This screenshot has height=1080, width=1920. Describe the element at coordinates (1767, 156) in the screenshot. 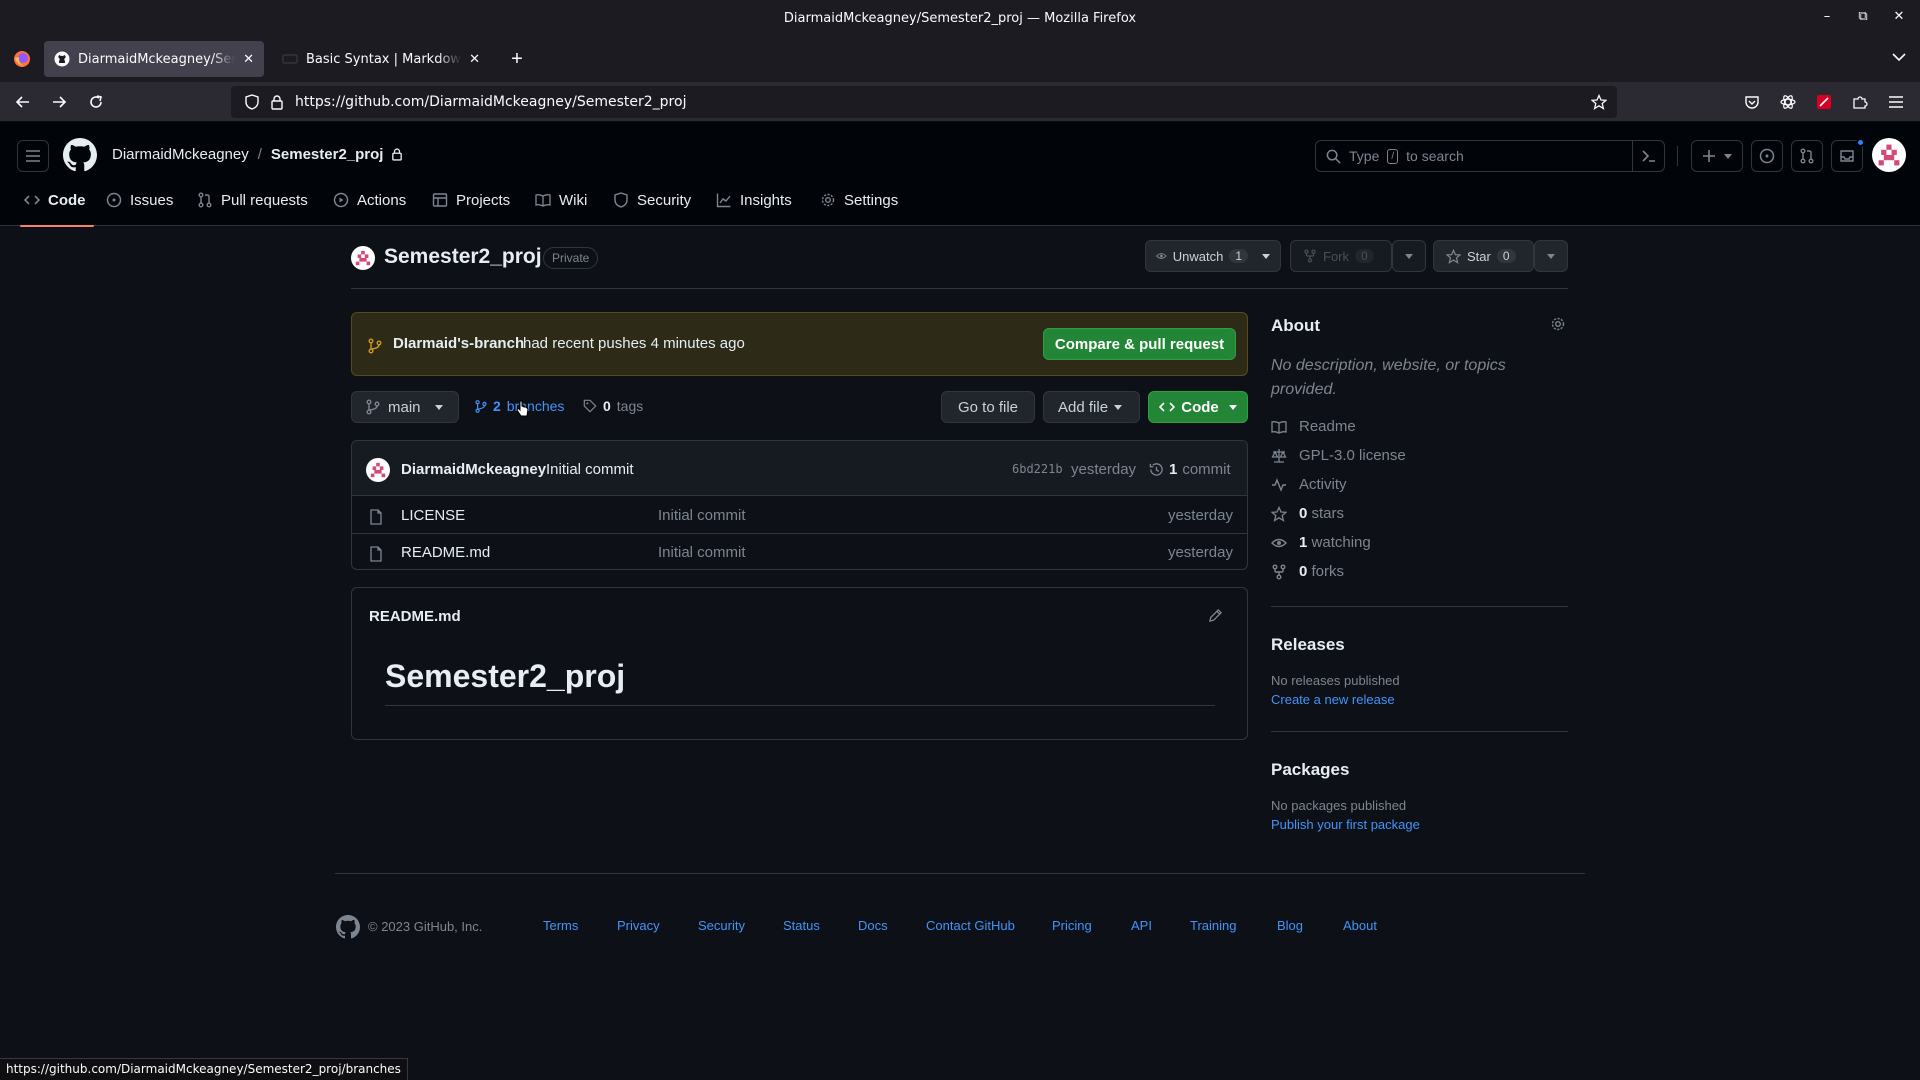

I see `issues-button` at that location.